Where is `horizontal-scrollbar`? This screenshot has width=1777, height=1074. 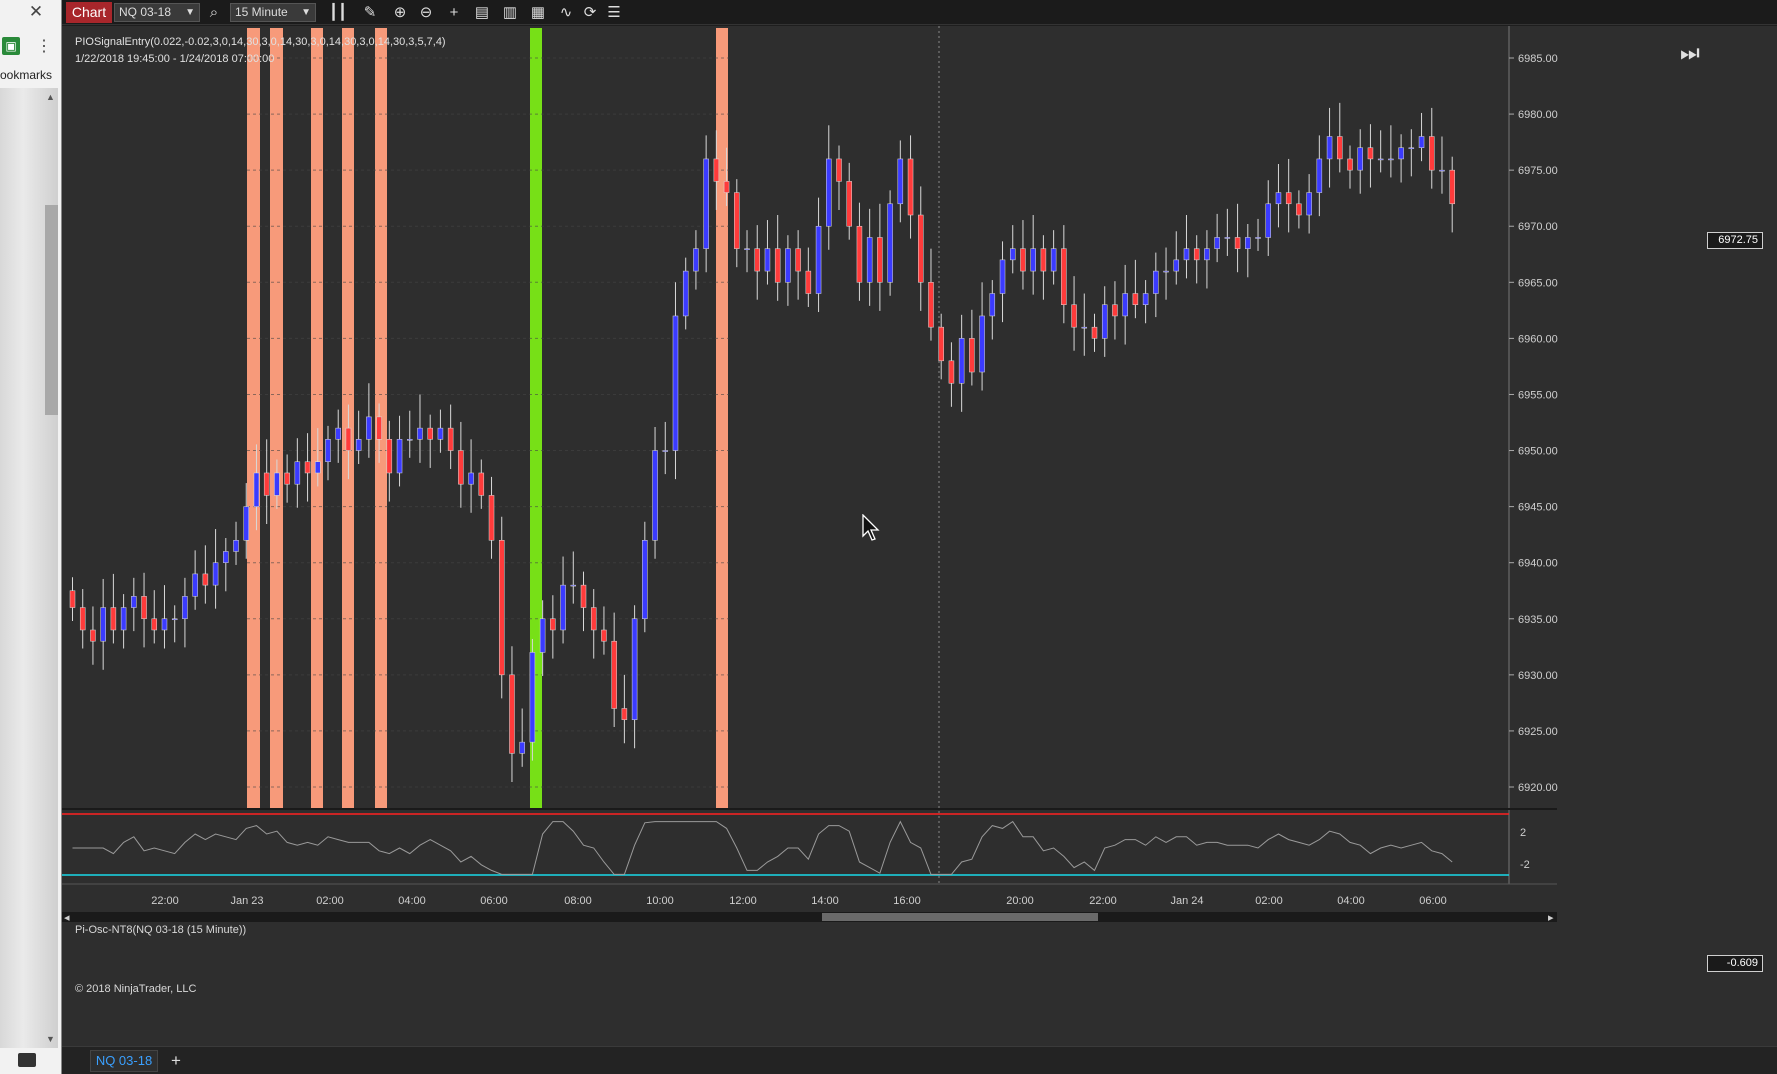 horizontal-scrollbar is located at coordinates (809, 917).